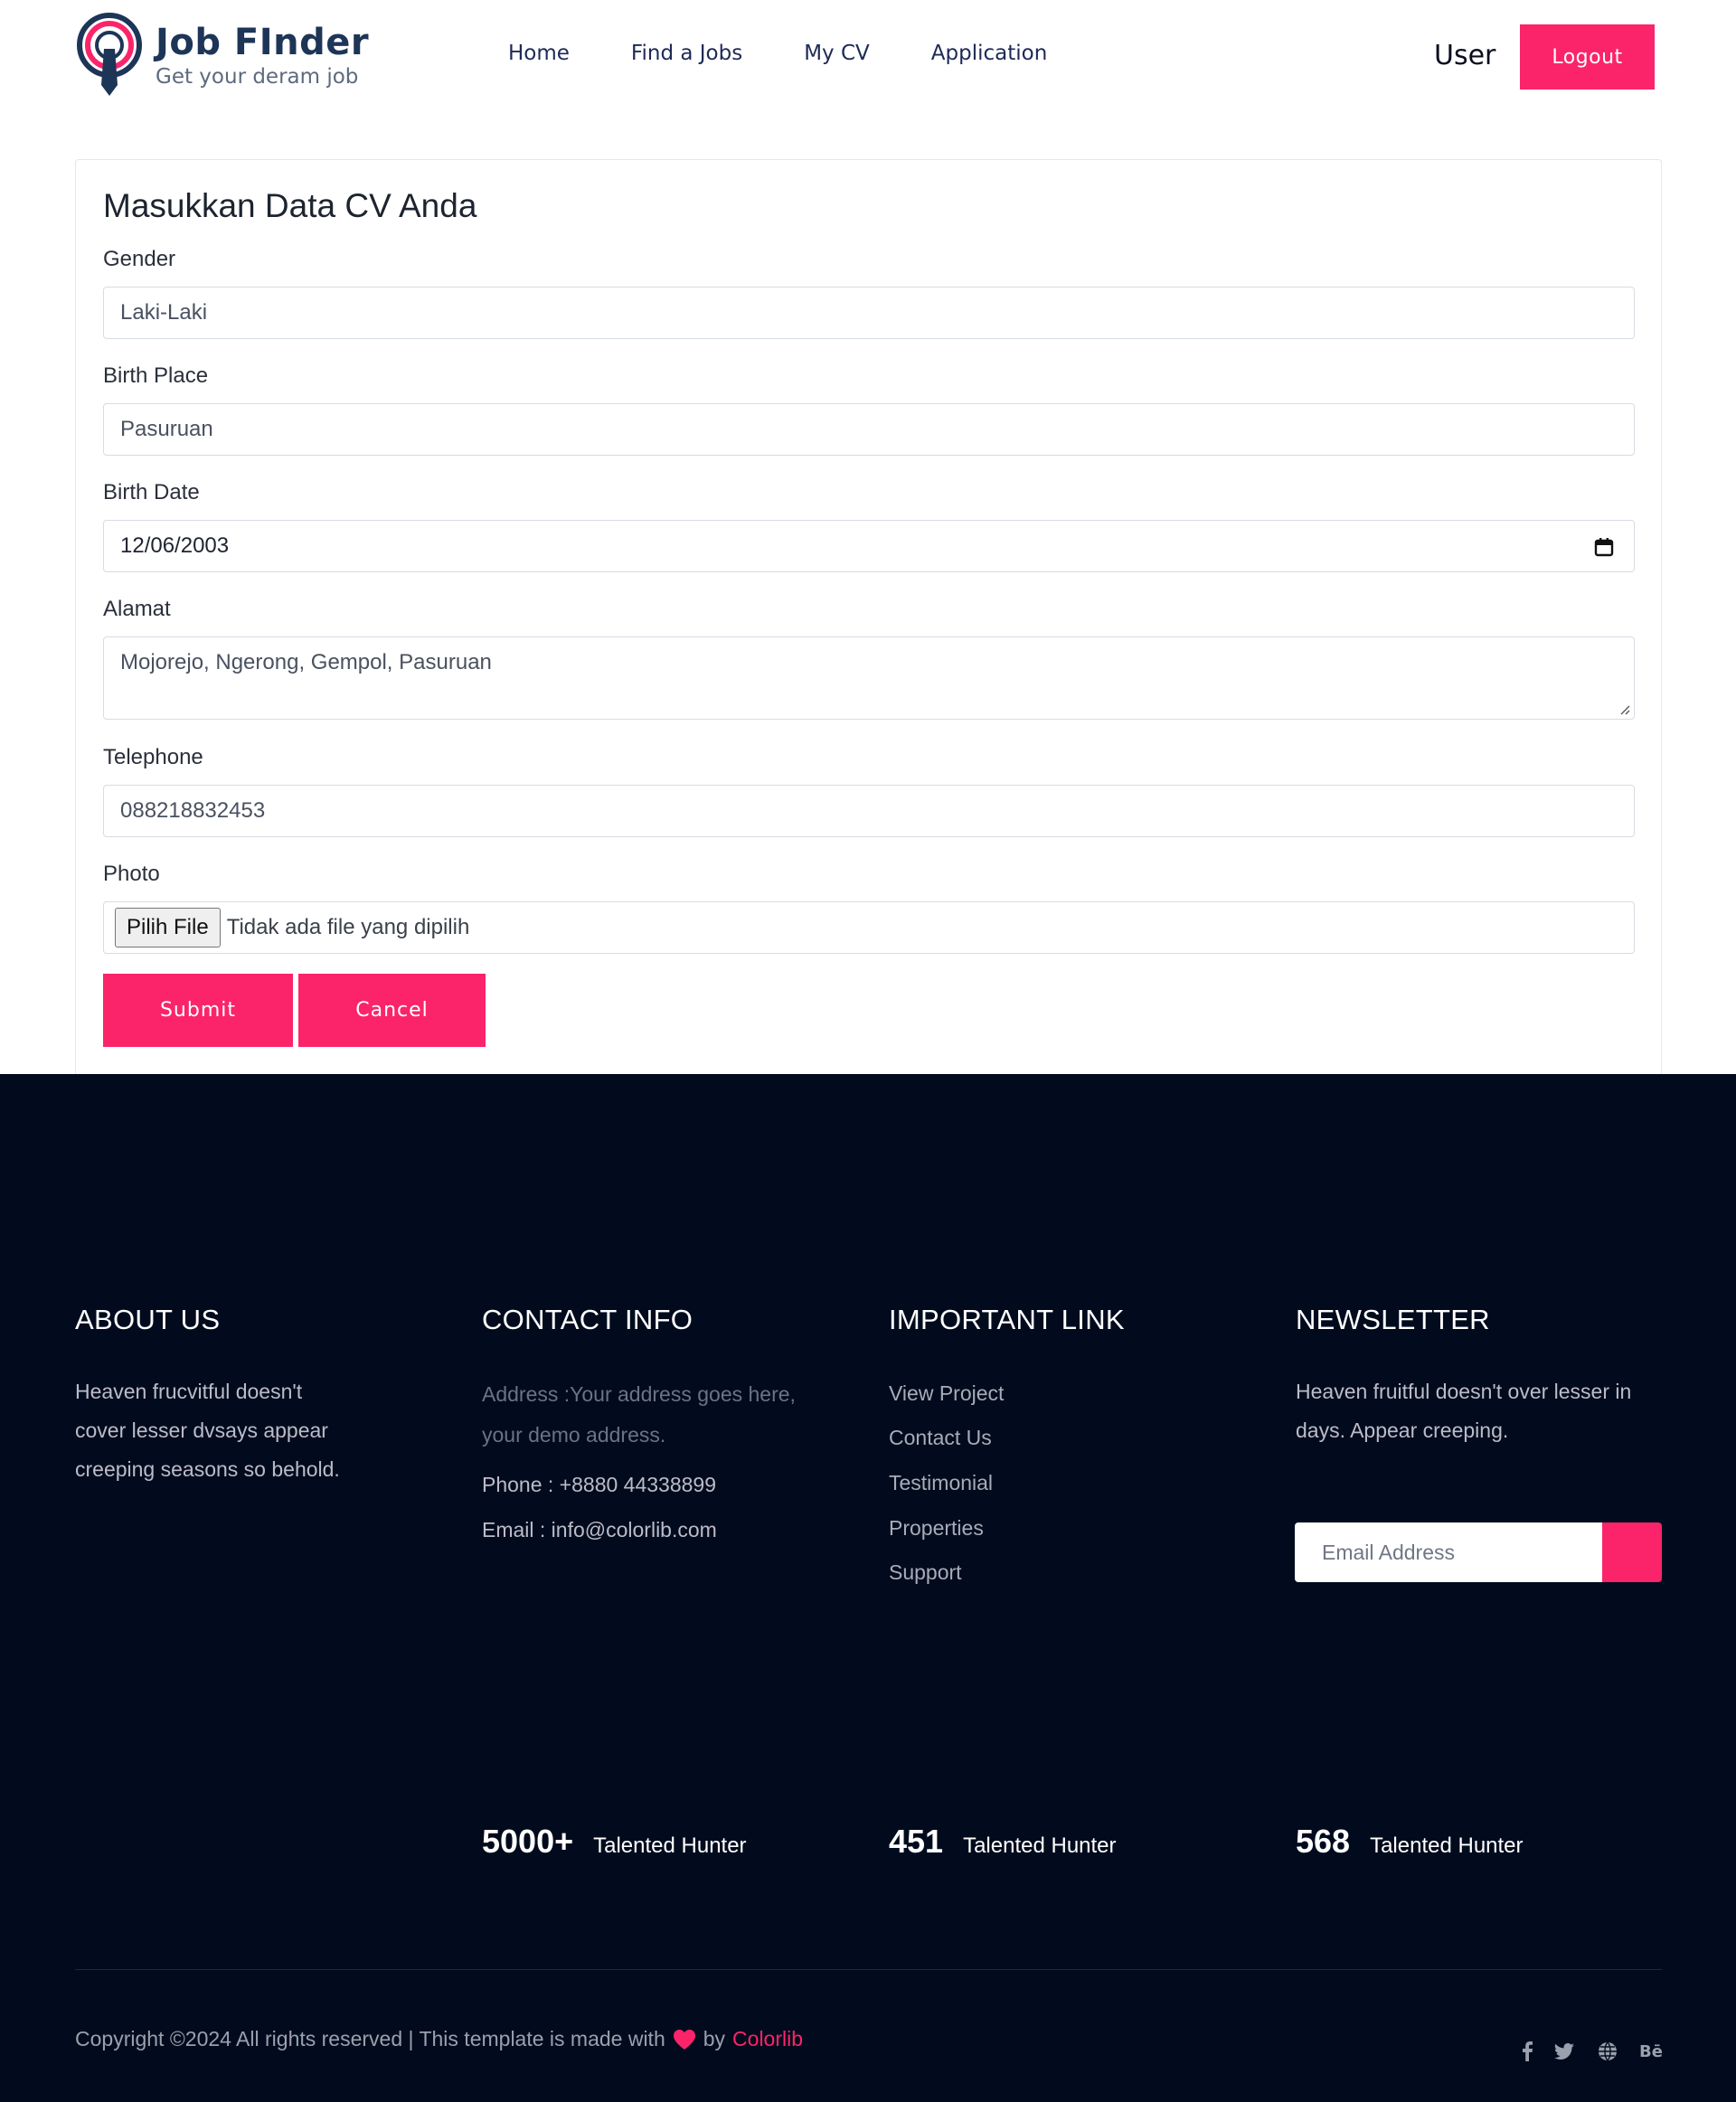 The height and width of the screenshot is (2102, 1736). I want to click on logo: Job FInder Get your deram job, so click(222, 57).